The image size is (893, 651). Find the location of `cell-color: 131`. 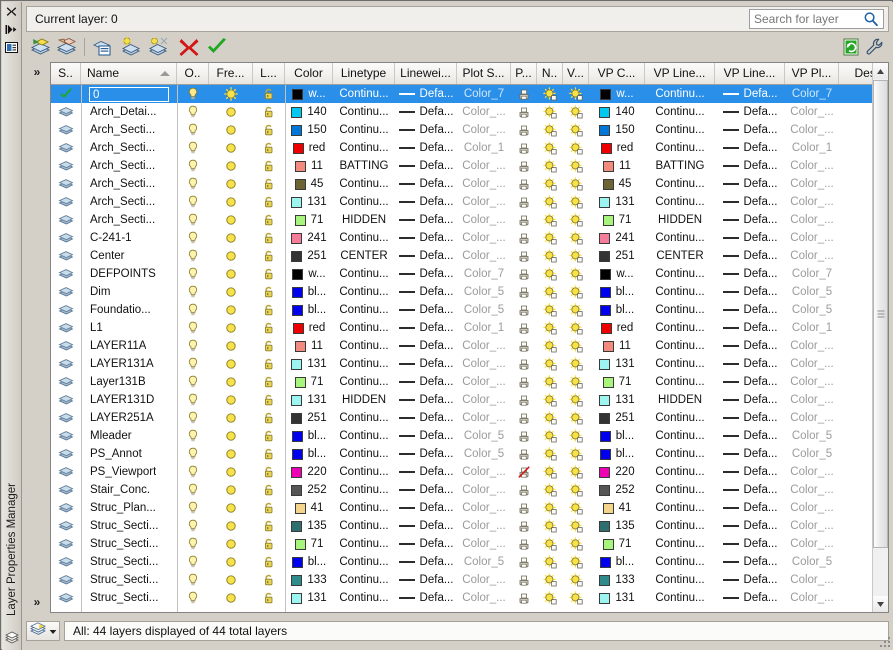

cell-color: 131 is located at coordinates (309, 598).